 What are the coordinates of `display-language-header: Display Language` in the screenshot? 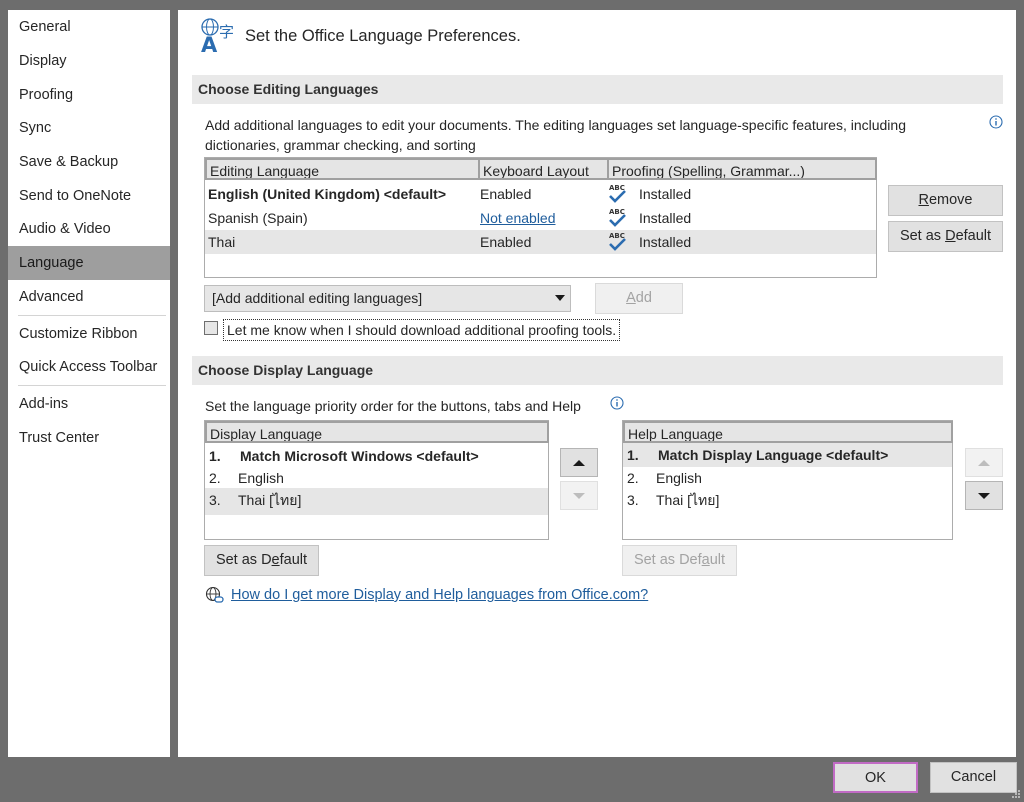 It's located at (377, 432).